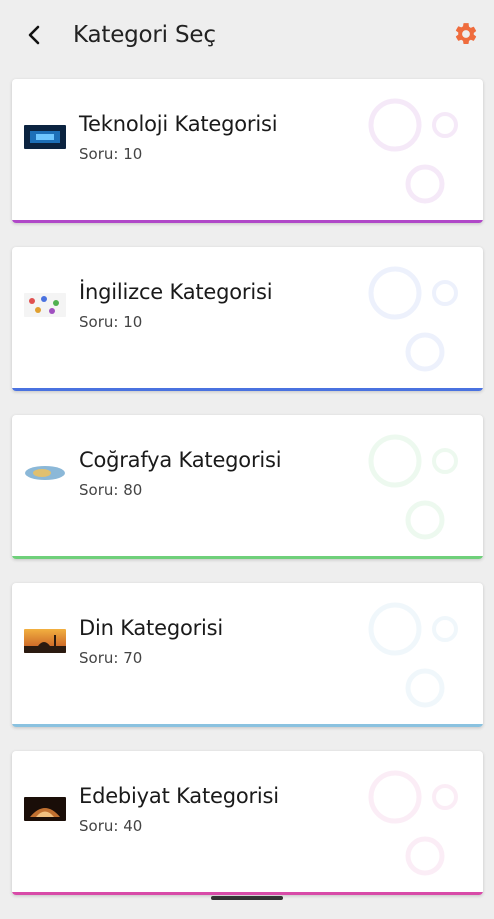  I want to click on back-arrow-icon, so click(35, 35).